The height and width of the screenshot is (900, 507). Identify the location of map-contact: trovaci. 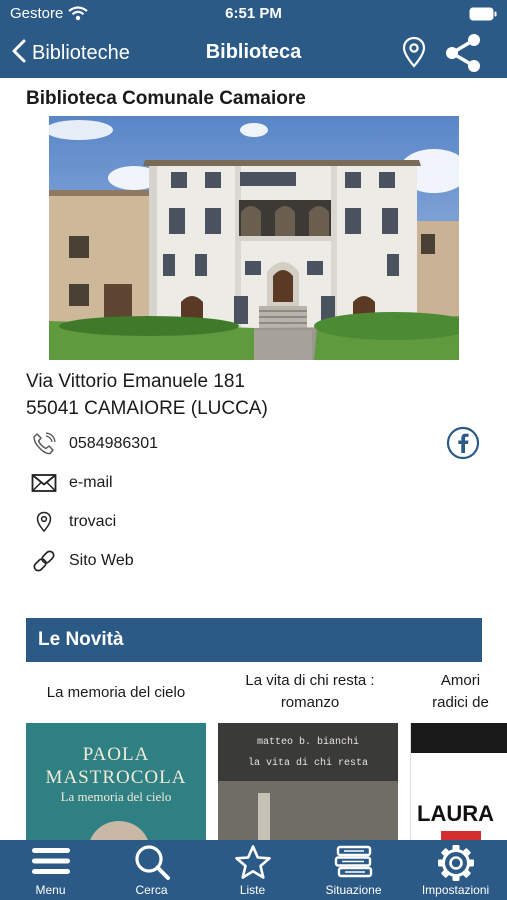
(73, 522).